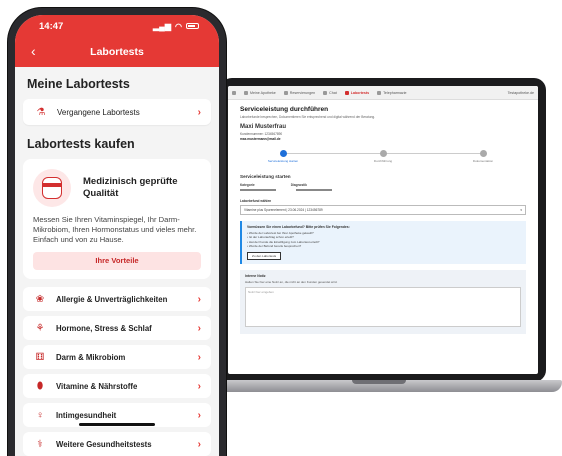  What do you see at coordinates (104, 444) in the screenshot?
I see `category-label: Weitere Gesundheitstests` at bounding box center [104, 444].